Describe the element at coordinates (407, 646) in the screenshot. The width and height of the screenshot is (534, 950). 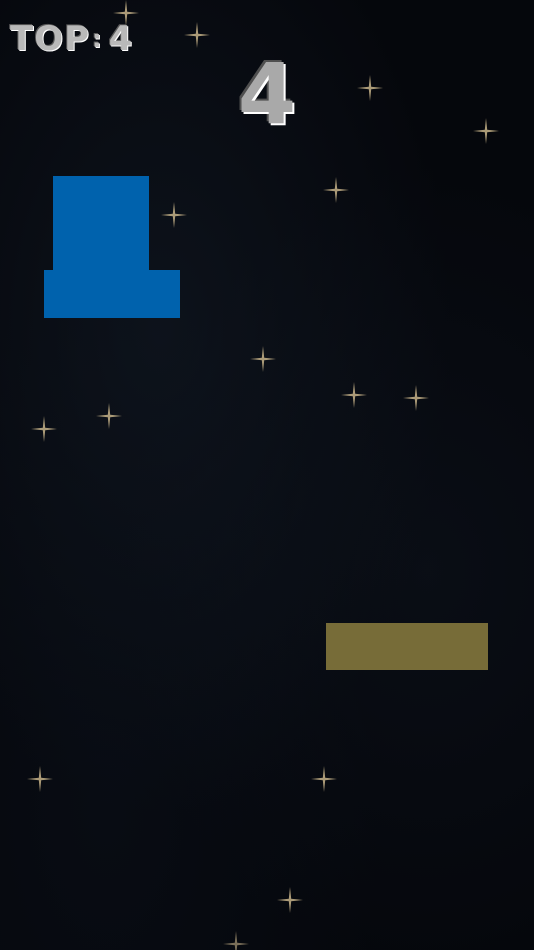
I see `moving-platform-block` at that location.